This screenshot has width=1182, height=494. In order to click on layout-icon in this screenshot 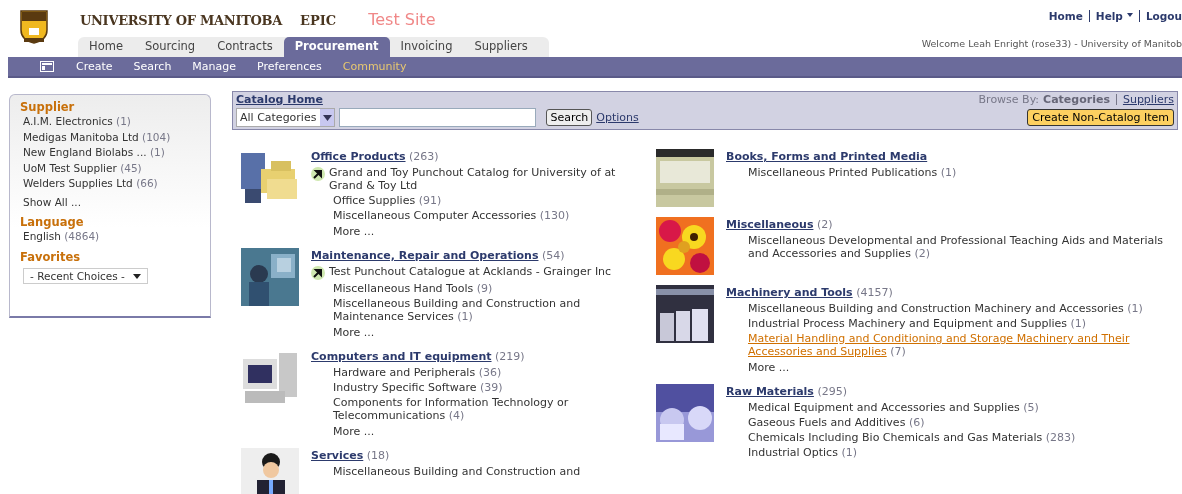, I will do `click(47, 66)`.